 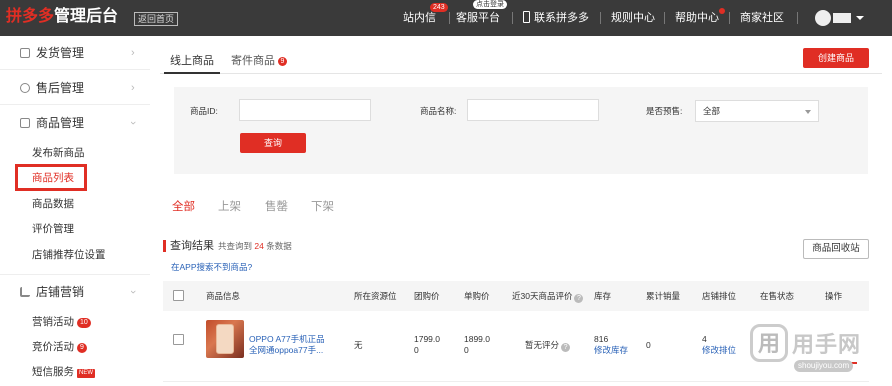 What do you see at coordinates (86, 16) in the screenshot?
I see `logo-suffix: 管理后台` at bounding box center [86, 16].